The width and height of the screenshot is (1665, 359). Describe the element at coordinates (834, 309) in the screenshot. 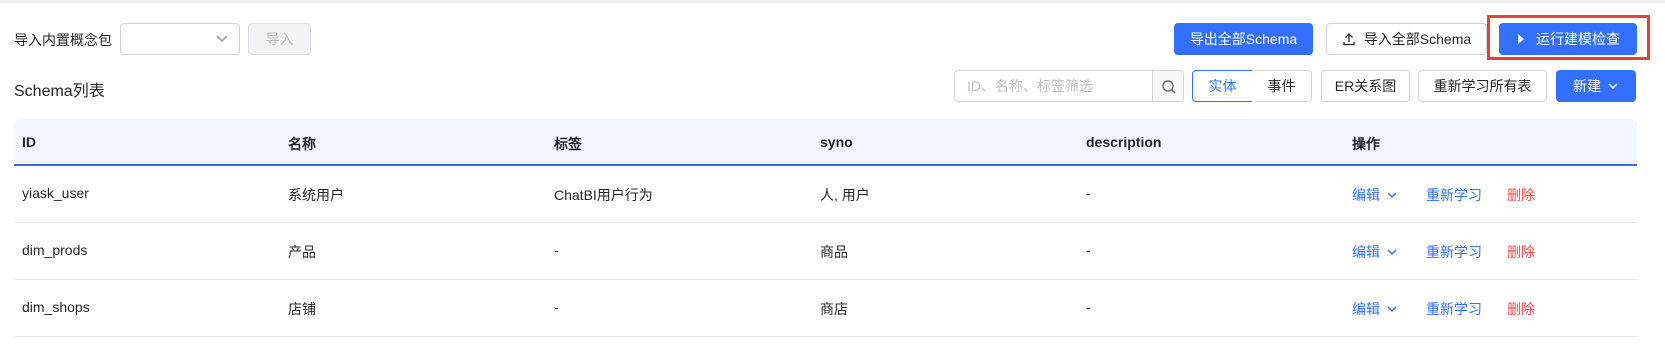

I see `cell-syno: 商店` at that location.